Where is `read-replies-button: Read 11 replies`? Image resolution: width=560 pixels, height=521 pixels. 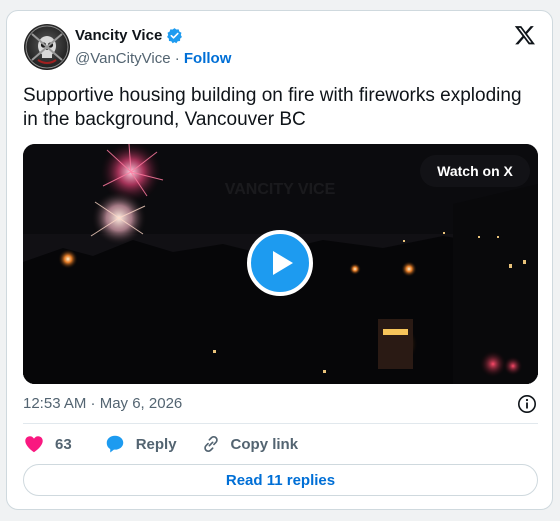 read-replies-button: Read 11 replies is located at coordinates (280, 480).